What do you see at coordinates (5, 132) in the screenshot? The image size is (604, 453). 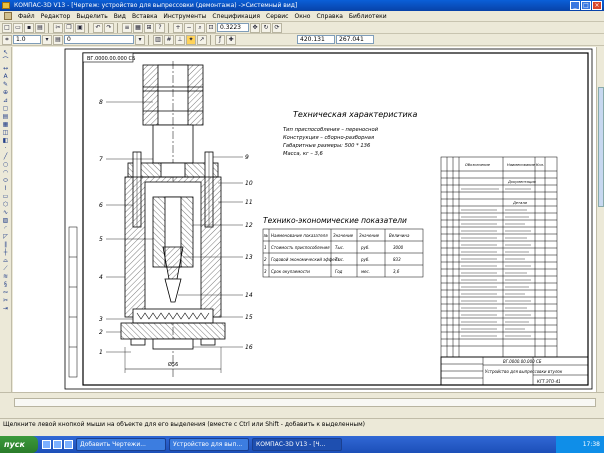 I see `insert-icon: ◫` at bounding box center [5, 132].